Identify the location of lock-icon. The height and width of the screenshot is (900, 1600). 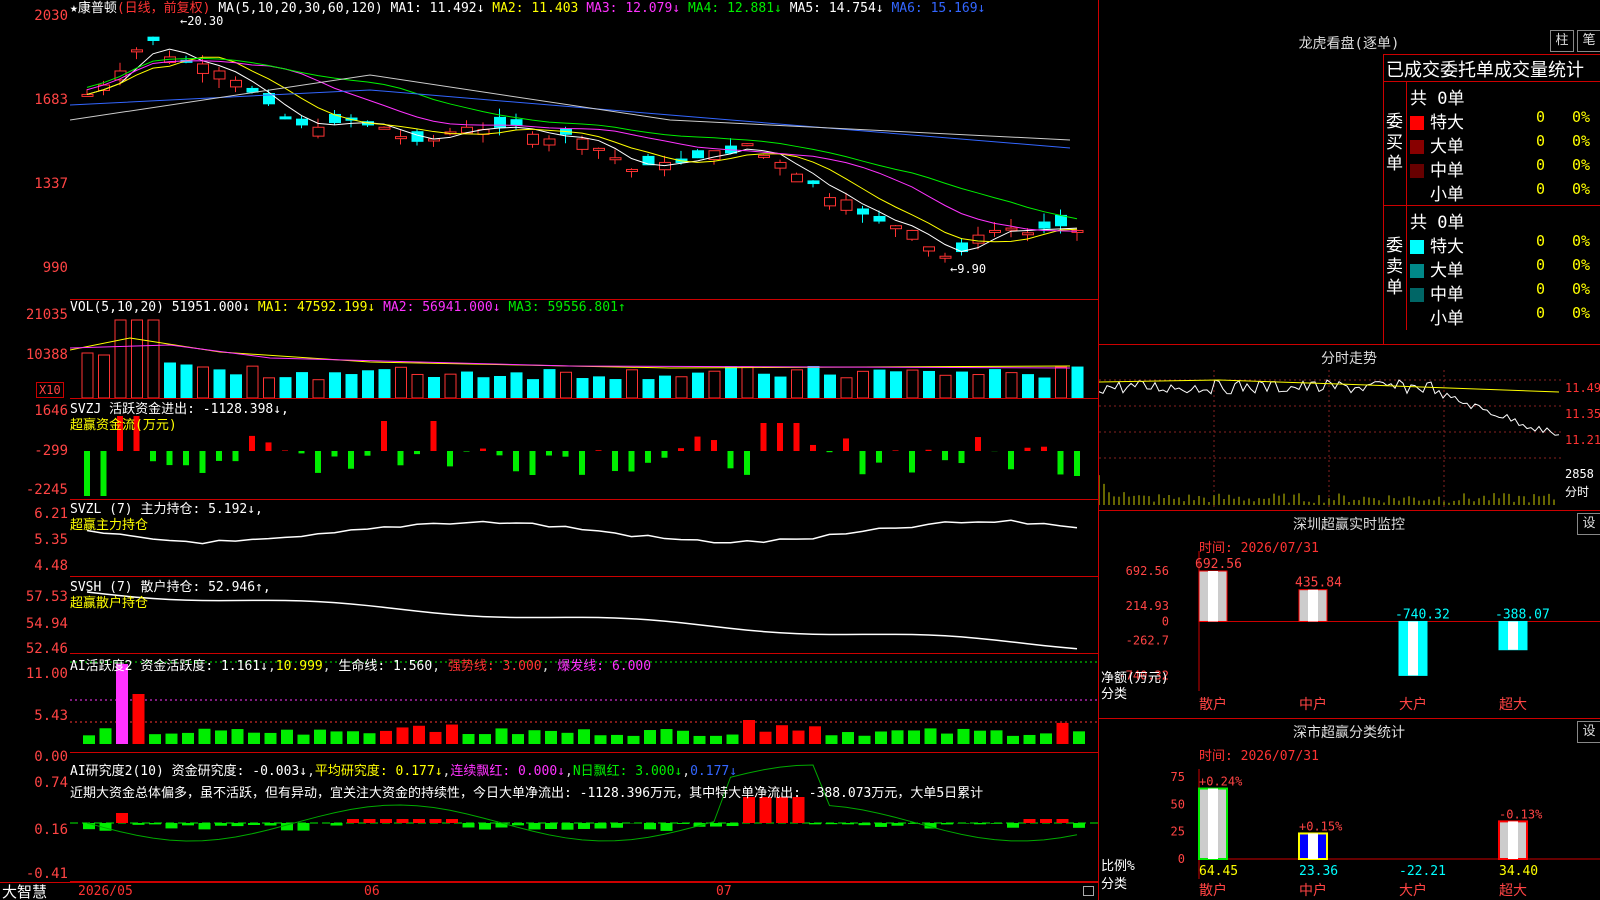
(1088, 891).